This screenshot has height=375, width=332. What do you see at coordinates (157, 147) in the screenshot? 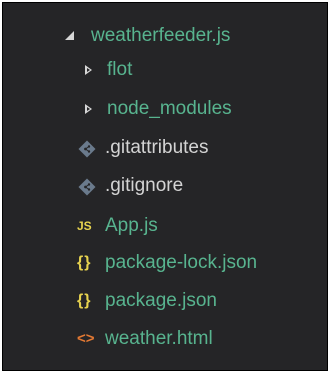
I see `tree-item-label: .gitattributes` at bounding box center [157, 147].